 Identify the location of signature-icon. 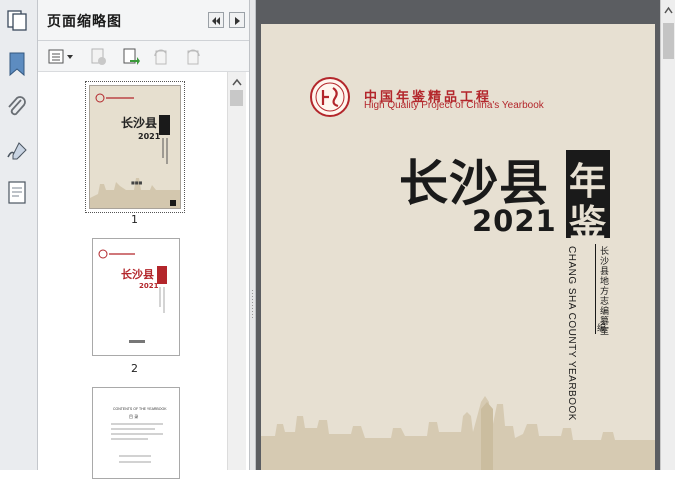
(17, 151).